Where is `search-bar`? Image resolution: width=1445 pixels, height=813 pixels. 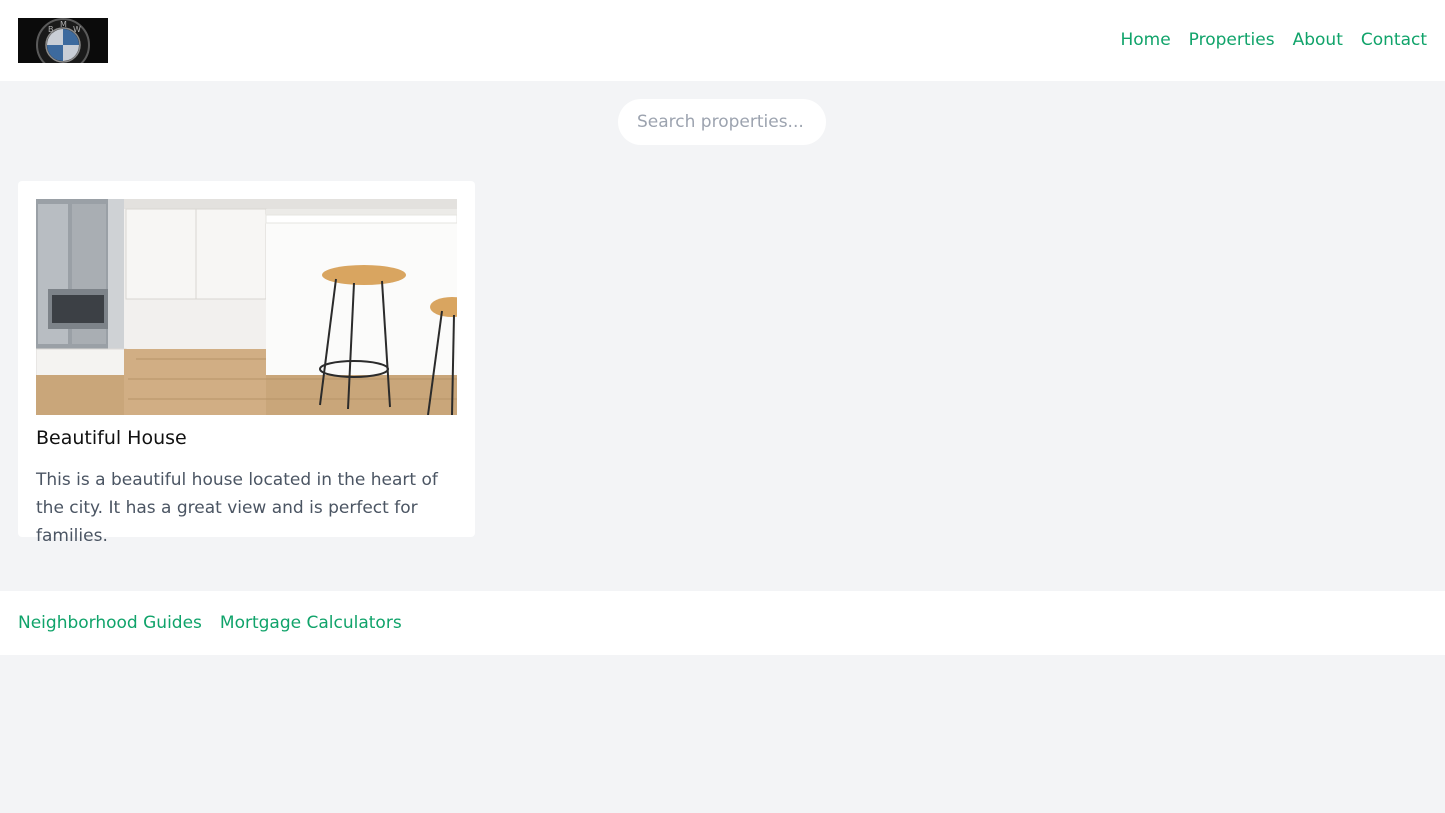 search-bar is located at coordinates (722, 122).